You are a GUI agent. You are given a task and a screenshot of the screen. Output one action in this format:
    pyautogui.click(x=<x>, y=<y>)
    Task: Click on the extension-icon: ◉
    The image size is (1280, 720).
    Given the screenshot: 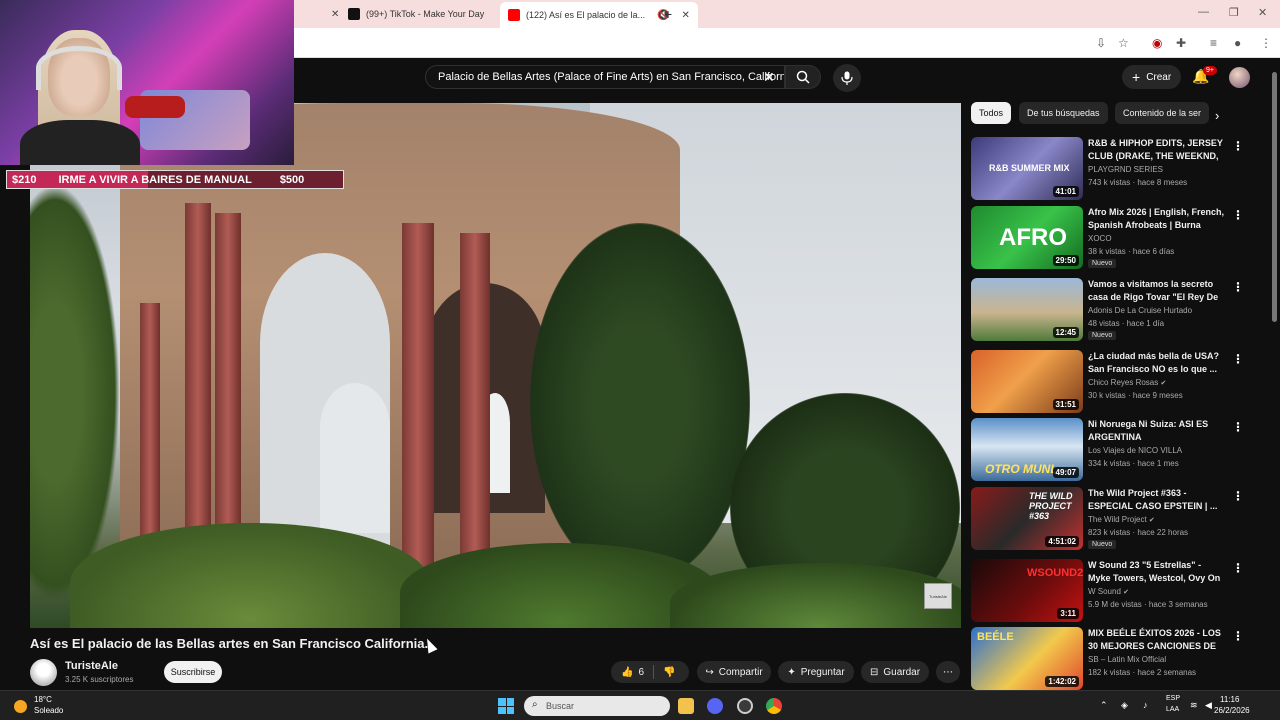 What is the action you would take?
    pyautogui.click(x=1157, y=43)
    